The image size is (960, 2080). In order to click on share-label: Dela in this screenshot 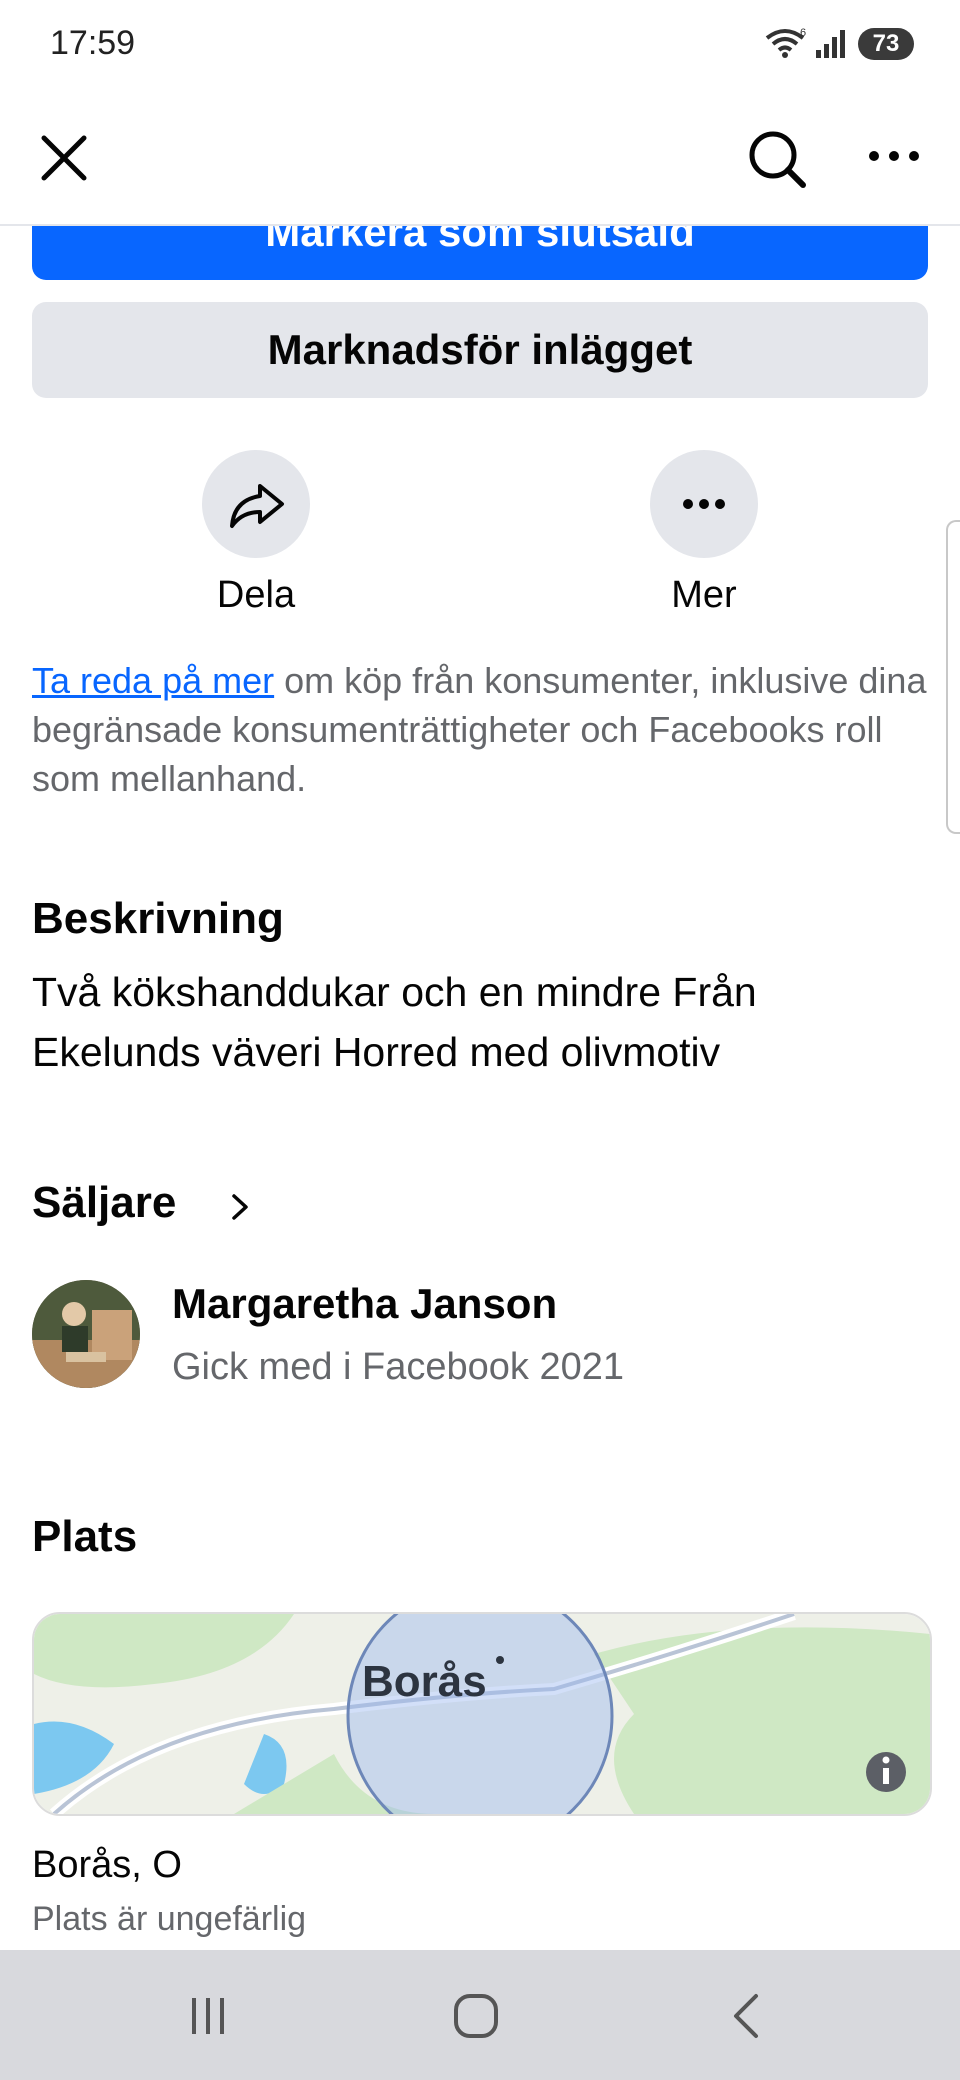, I will do `click(256, 595)`.